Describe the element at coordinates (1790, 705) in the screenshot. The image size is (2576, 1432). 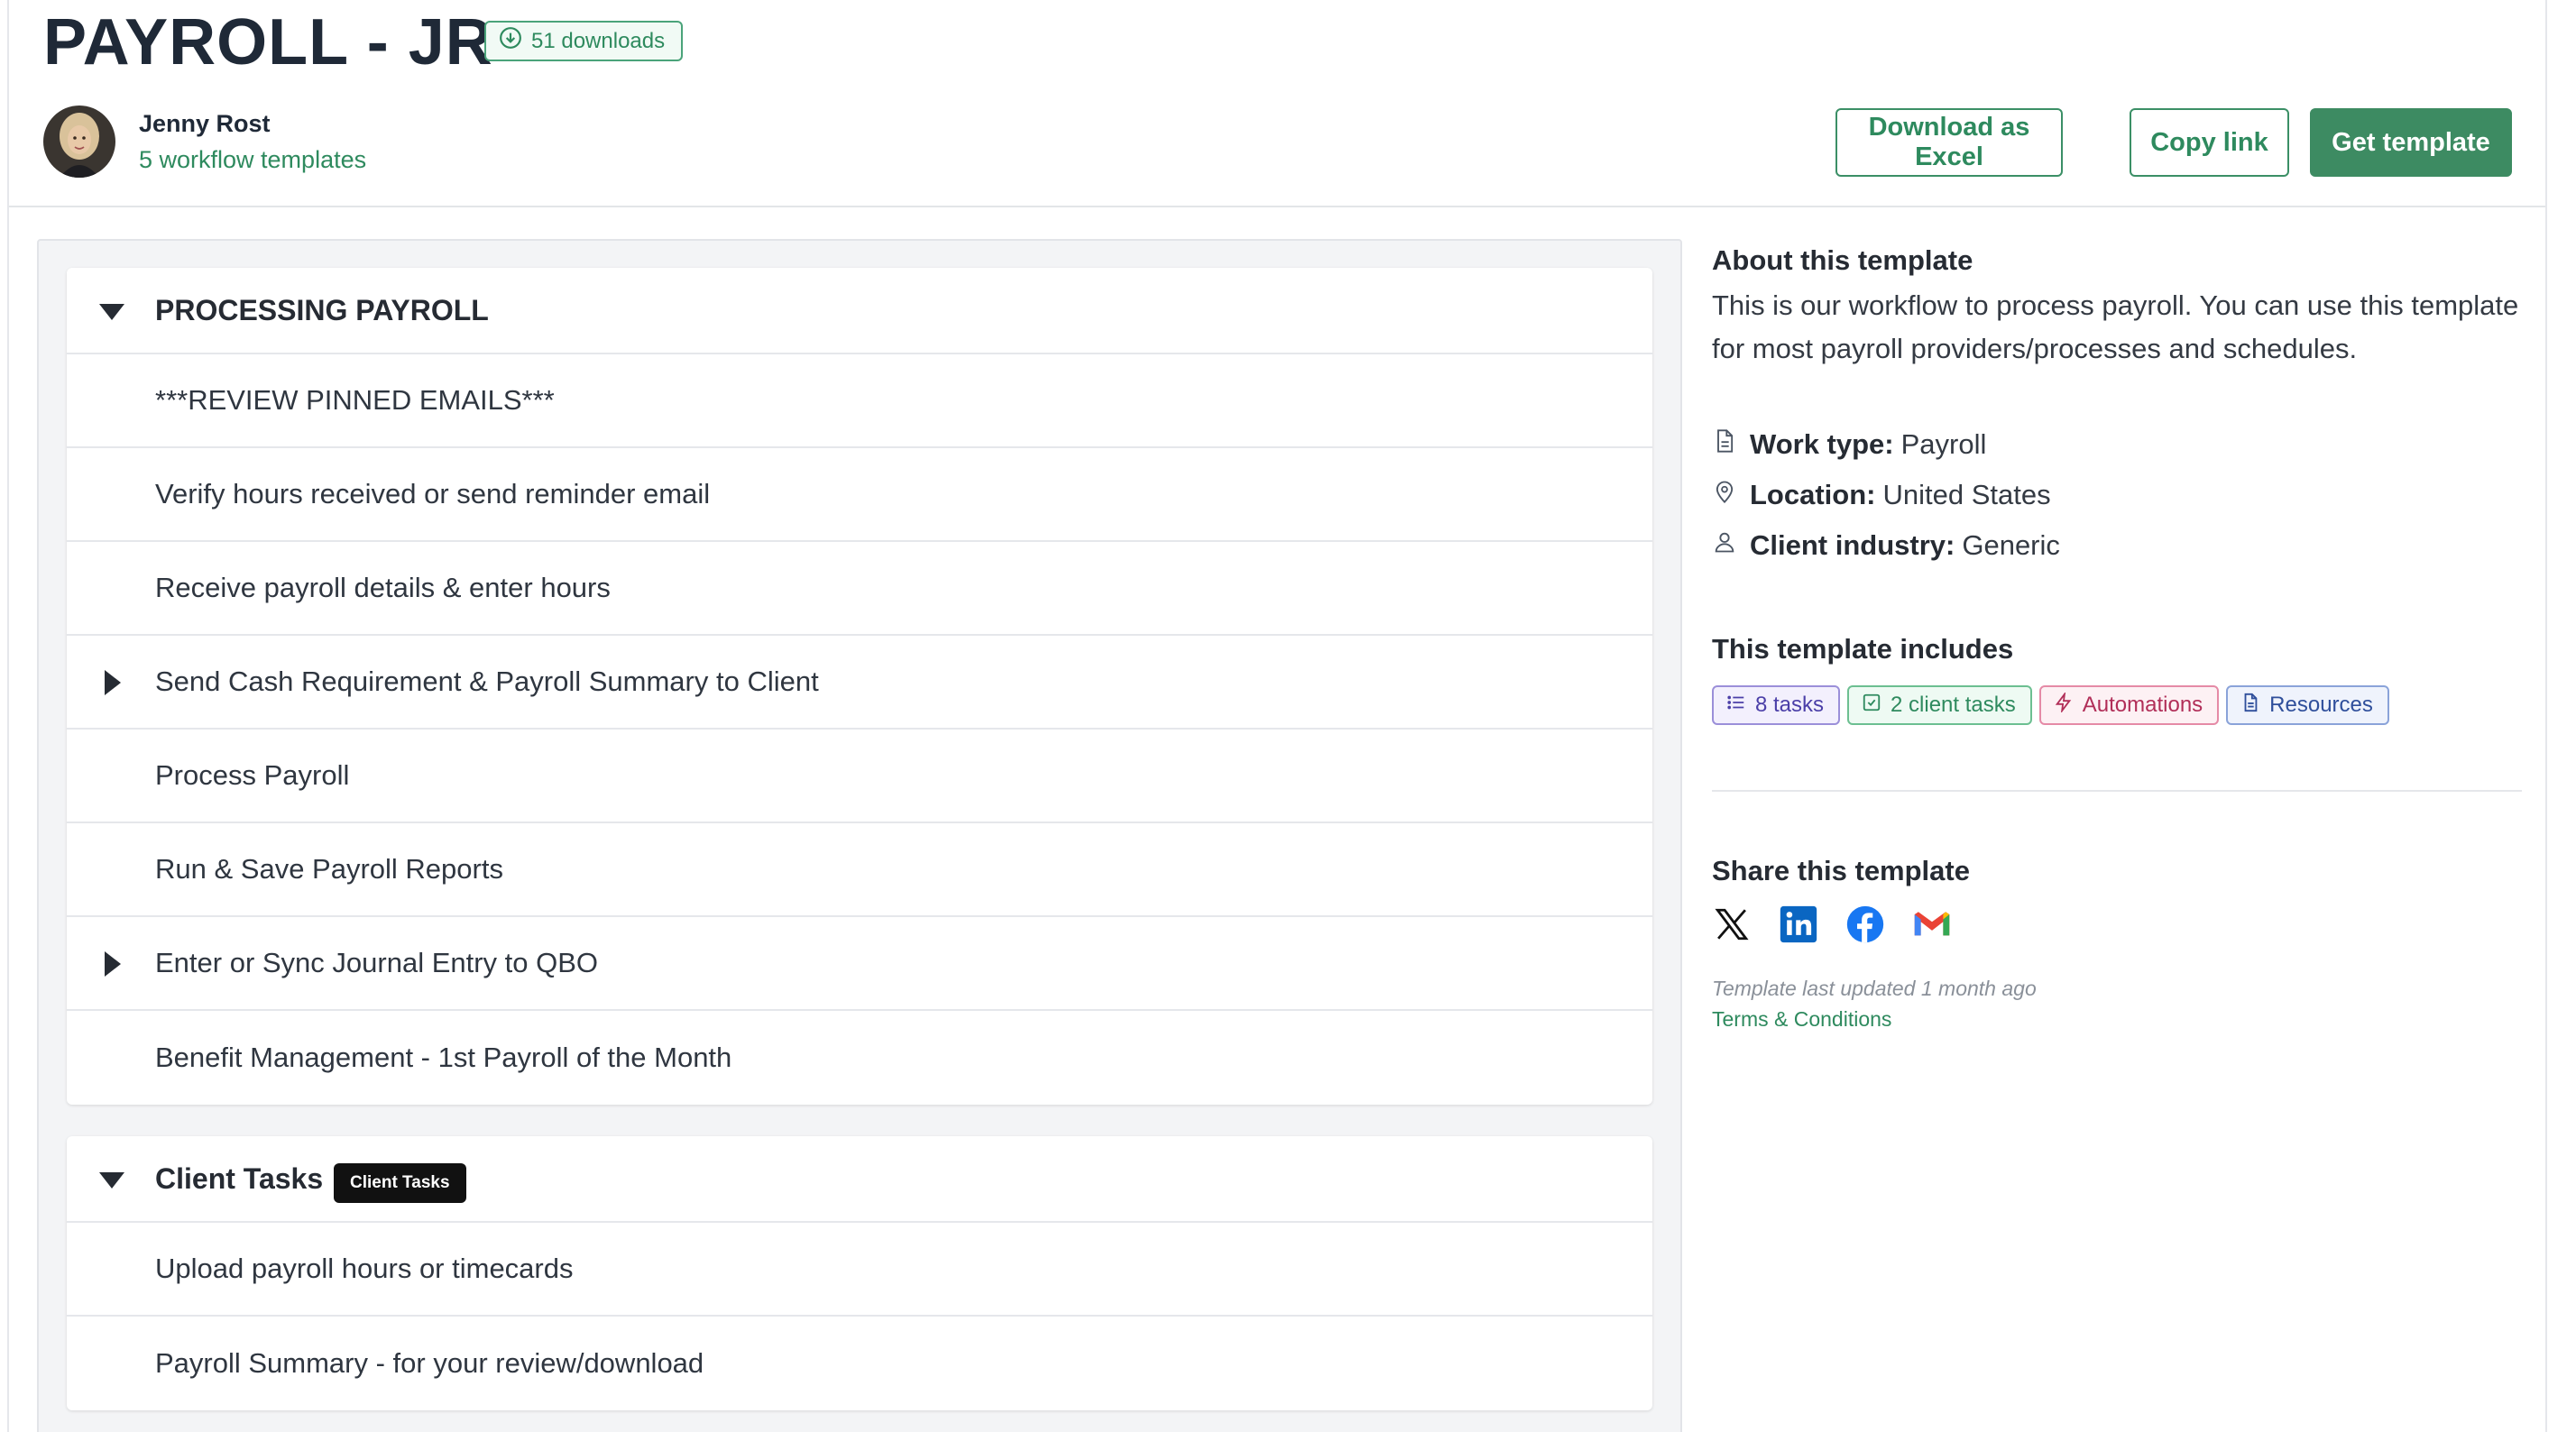
I see `chip-label: 8 tasks` at that location.